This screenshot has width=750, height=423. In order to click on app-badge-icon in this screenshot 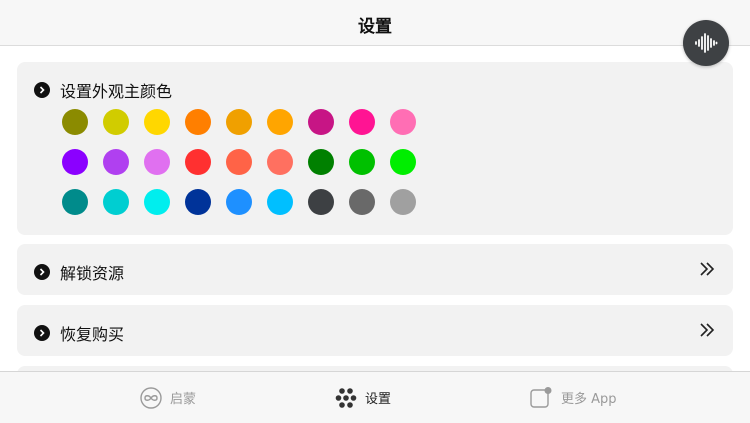, I will do `click(541, 397)`.